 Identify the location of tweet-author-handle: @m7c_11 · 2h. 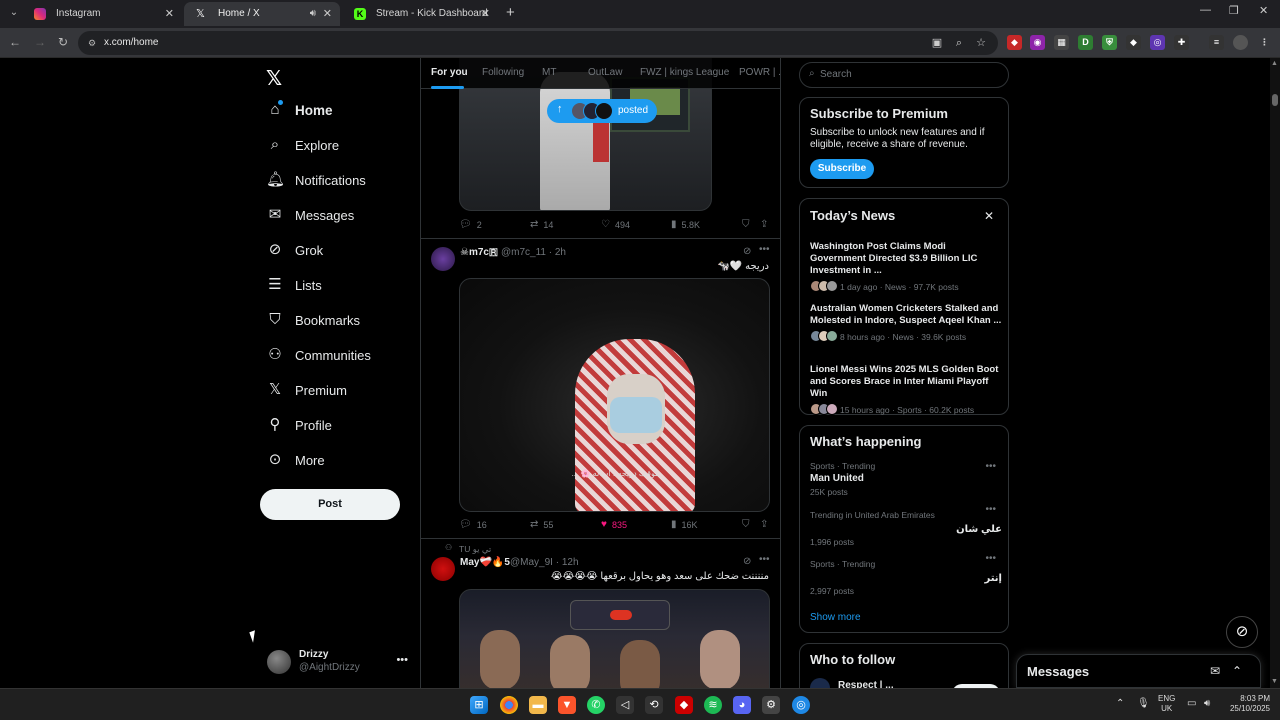
(533, 252).